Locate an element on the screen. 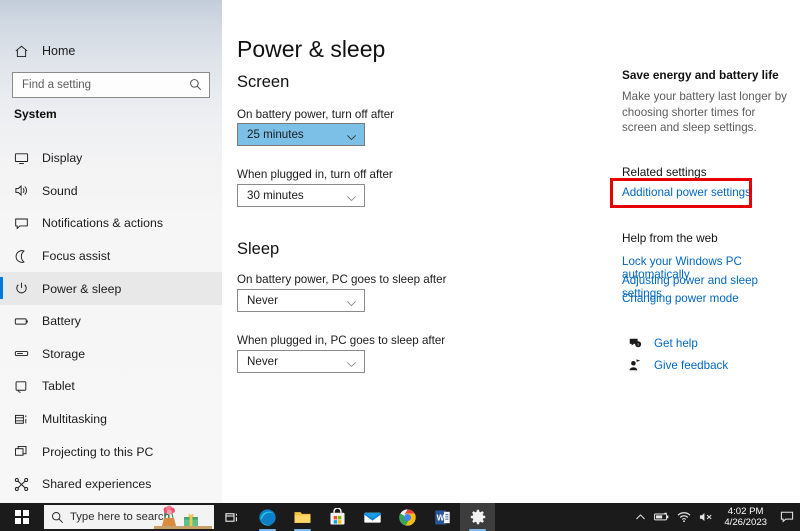 The image size is (800, 531). notification-icon is located at coordinates (21, 223).